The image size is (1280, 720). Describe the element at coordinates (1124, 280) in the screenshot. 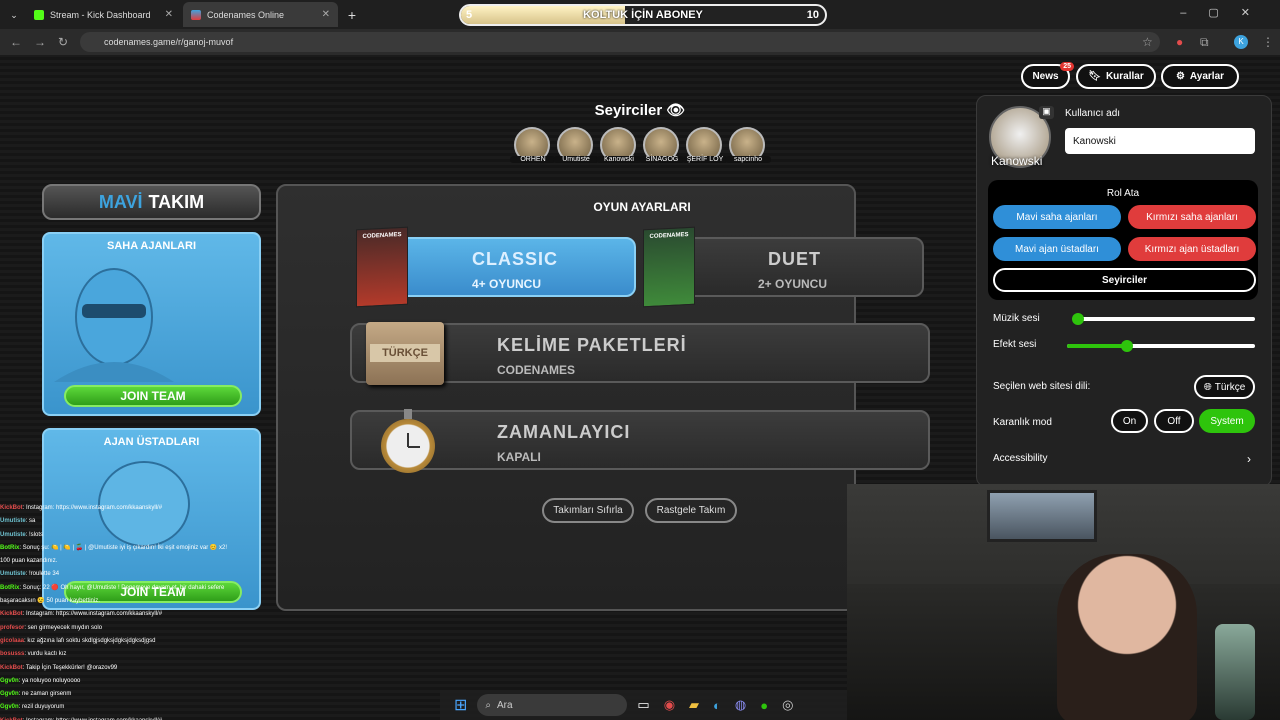

I see `spectators-role-button: Seyirciler` at that location.